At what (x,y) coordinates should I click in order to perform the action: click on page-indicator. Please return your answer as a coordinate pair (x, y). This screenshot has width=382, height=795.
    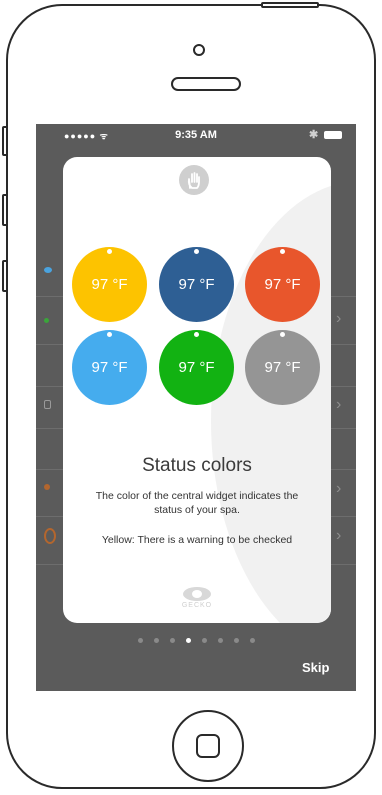
    Looking at the image, I should click on (196, 640).